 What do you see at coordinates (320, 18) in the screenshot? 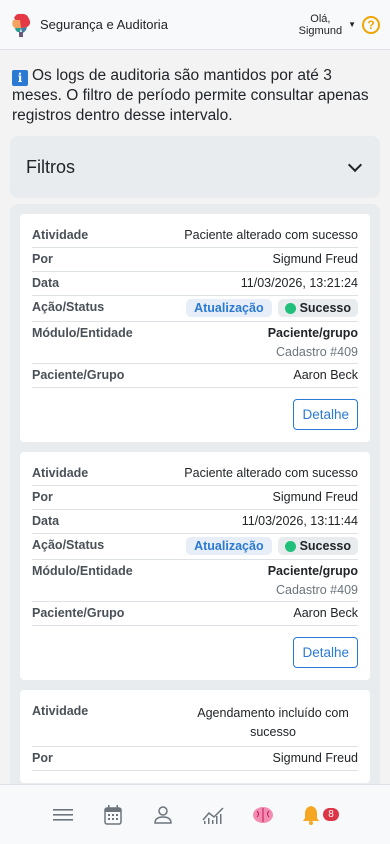
I see `greeting-text: Olá,` at bounding box center [320, 18].